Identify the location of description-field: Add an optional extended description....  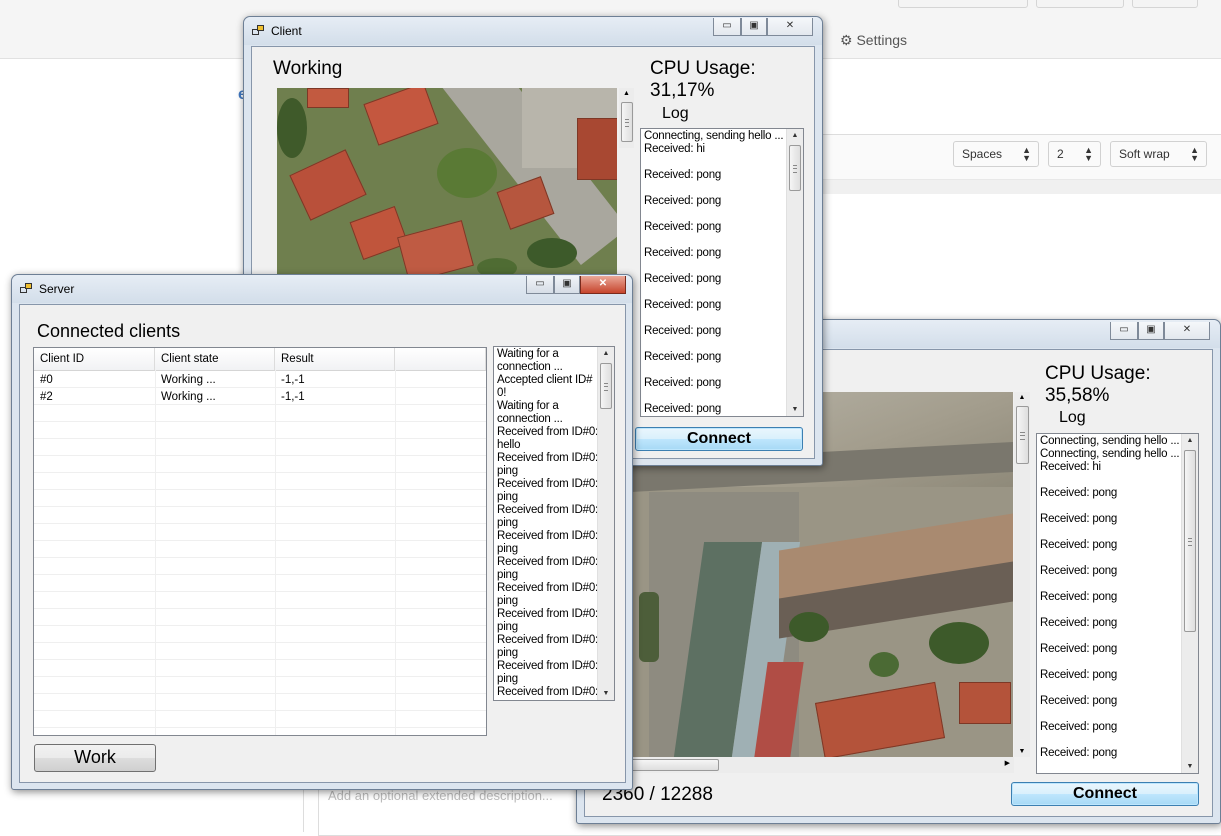
(440, 795).